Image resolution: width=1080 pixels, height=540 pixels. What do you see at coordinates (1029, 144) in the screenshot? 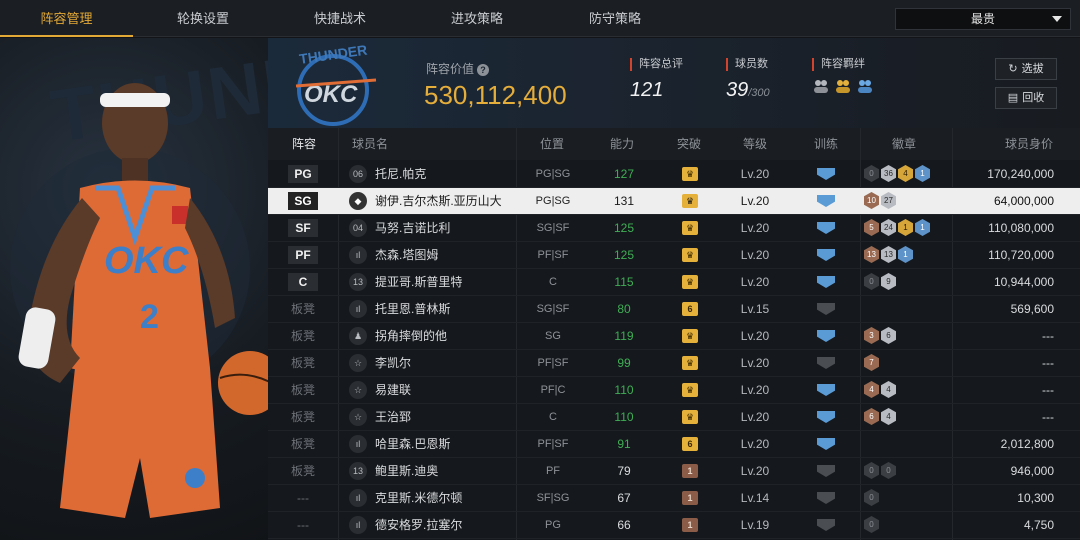
I see `col-salary: 球员身价` at bounding box center [1029, 144].